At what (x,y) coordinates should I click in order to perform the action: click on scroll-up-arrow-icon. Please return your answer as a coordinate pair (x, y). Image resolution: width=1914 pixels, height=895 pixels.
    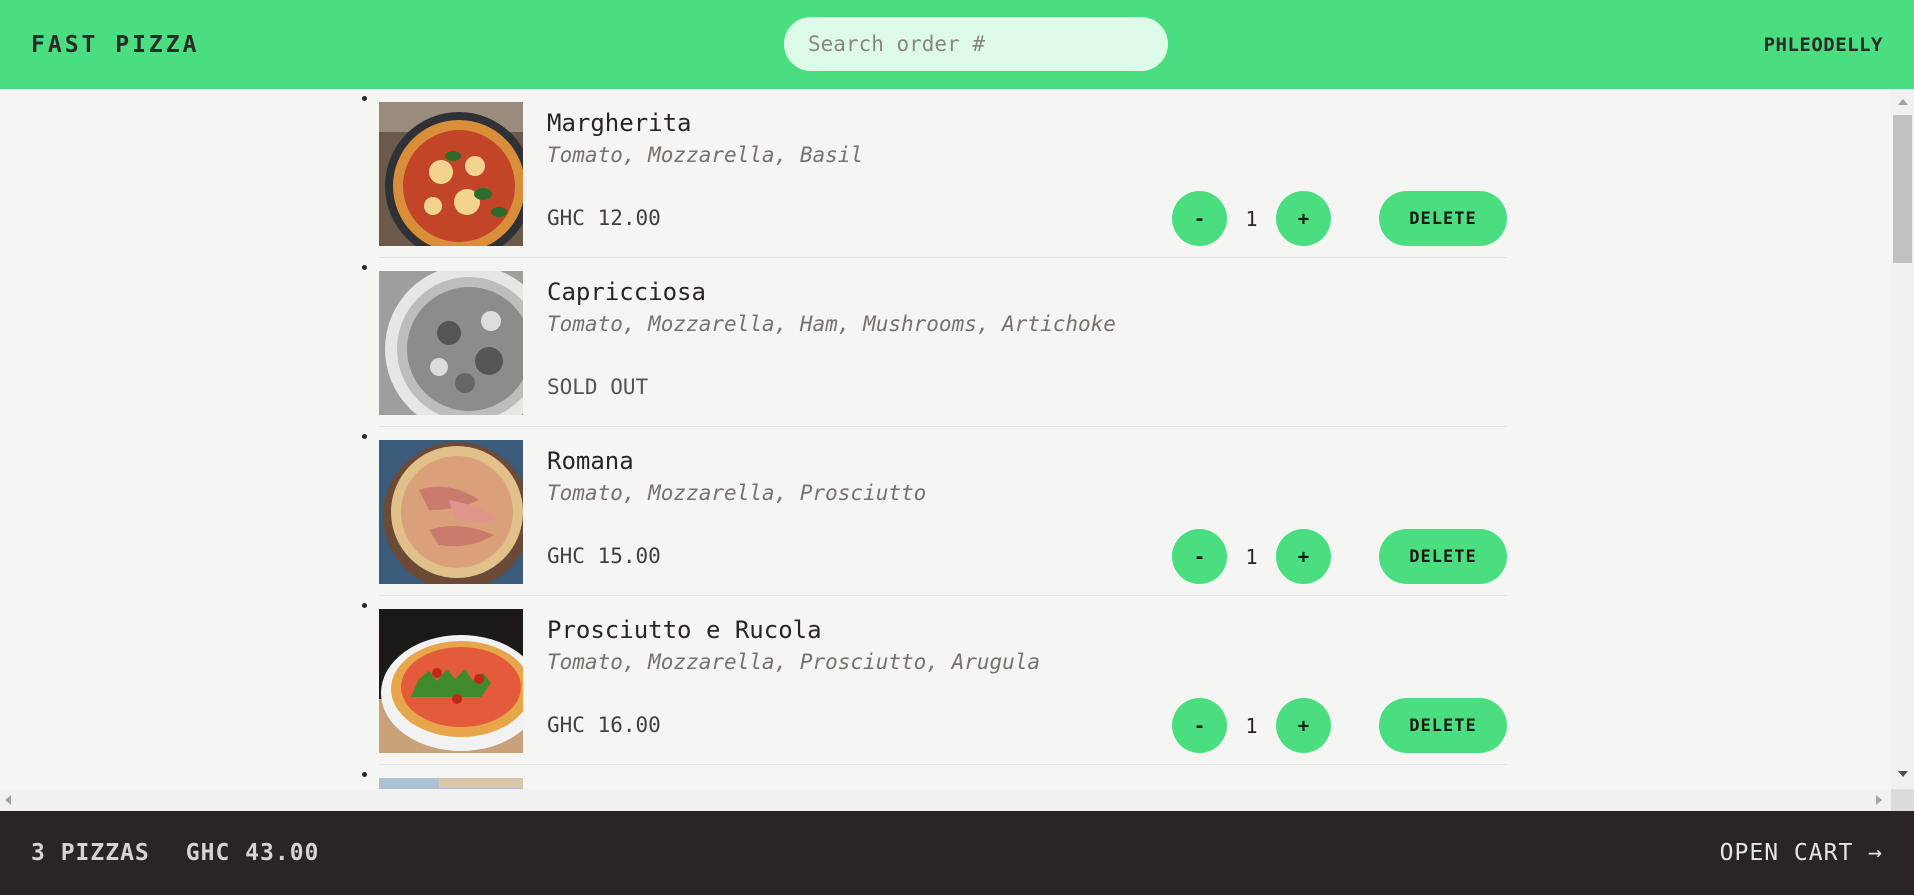
    Looking at the image, I should click on (1903, 102).